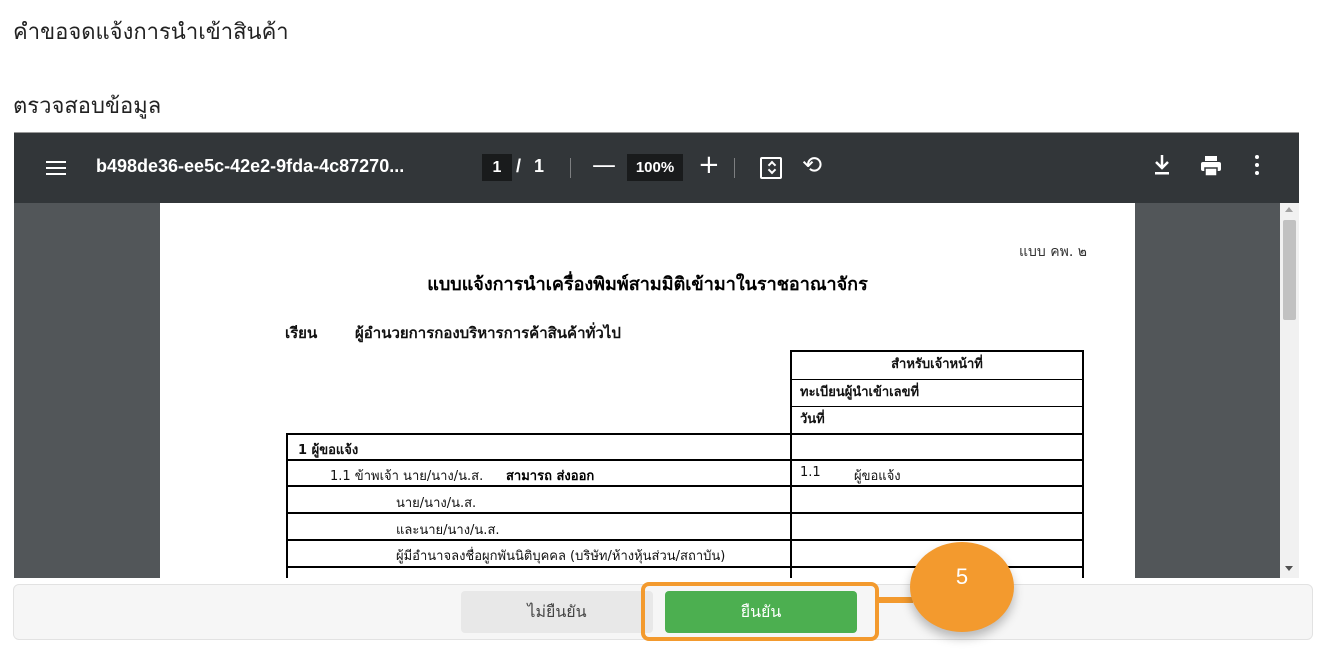 This screenshot has height=654, width=1321. I want to click on to-label: เรียน, so click(301, 333).